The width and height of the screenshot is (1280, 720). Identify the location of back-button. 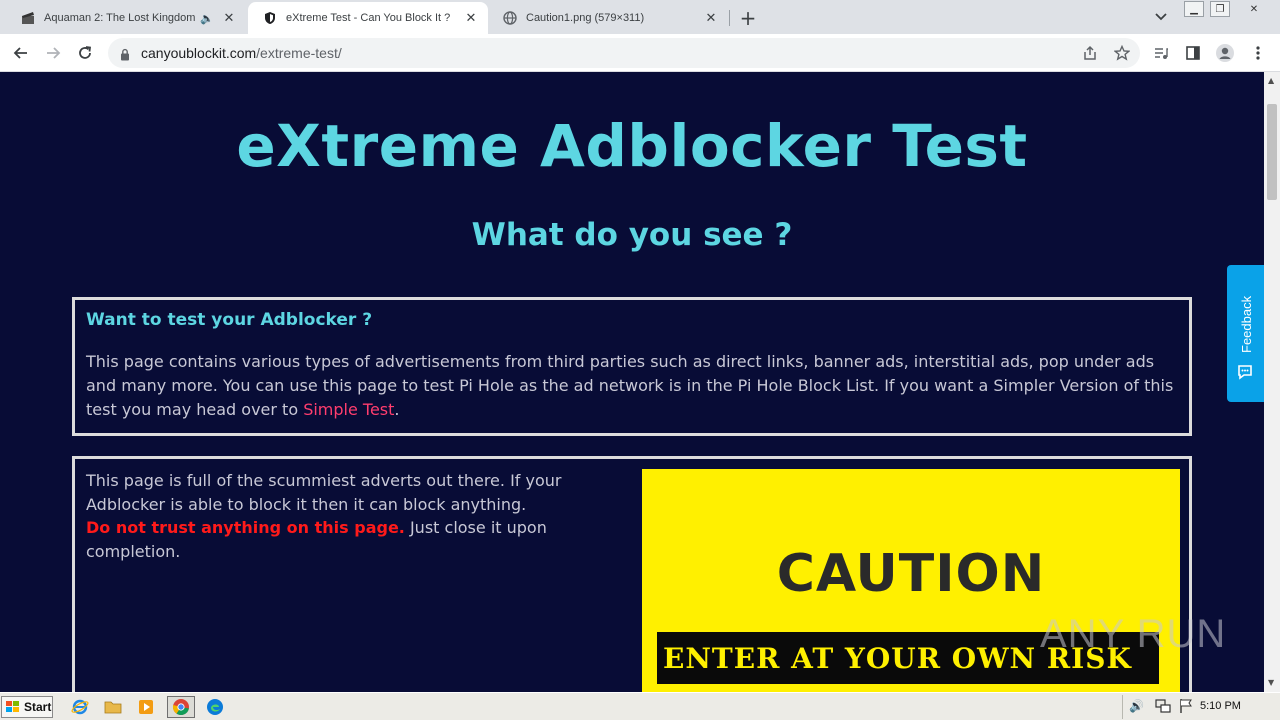
(21, 53).